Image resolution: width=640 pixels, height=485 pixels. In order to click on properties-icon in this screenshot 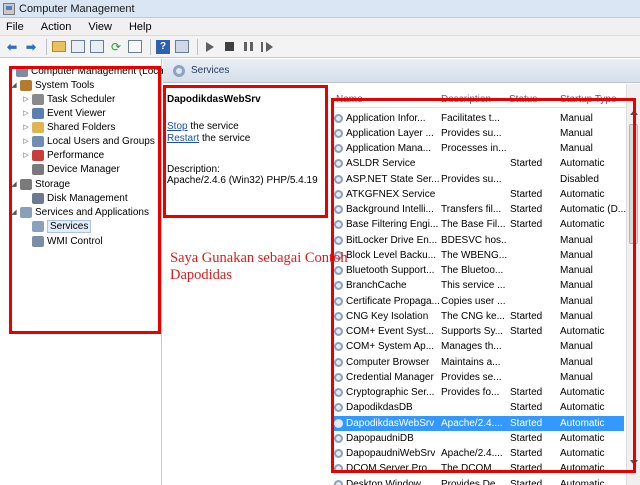, I will do `click(97, 47)`.